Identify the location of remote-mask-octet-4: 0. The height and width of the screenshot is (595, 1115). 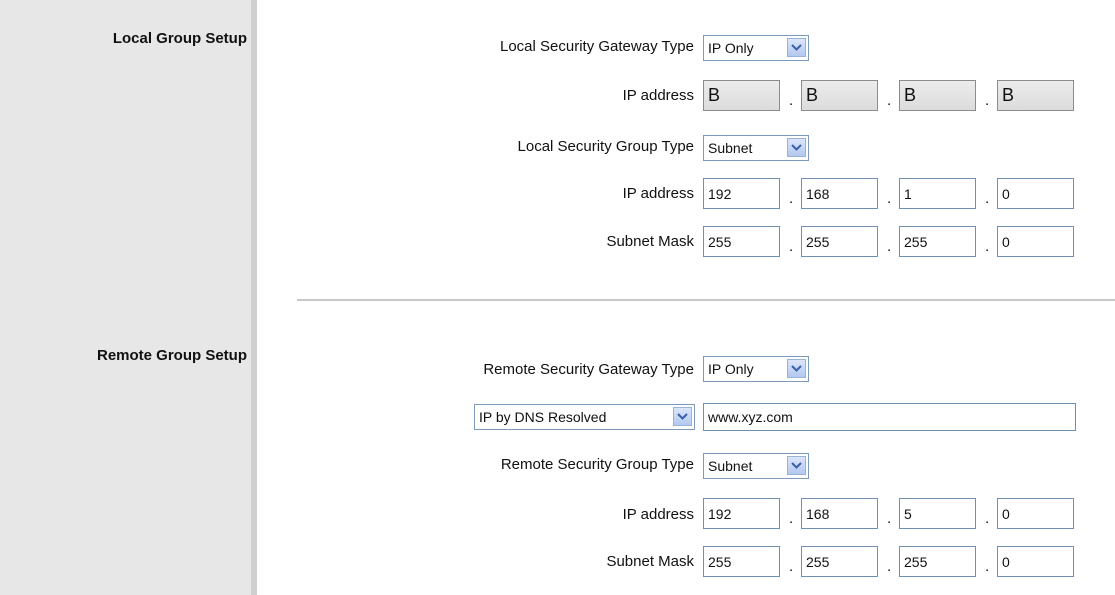
(1035, 561).